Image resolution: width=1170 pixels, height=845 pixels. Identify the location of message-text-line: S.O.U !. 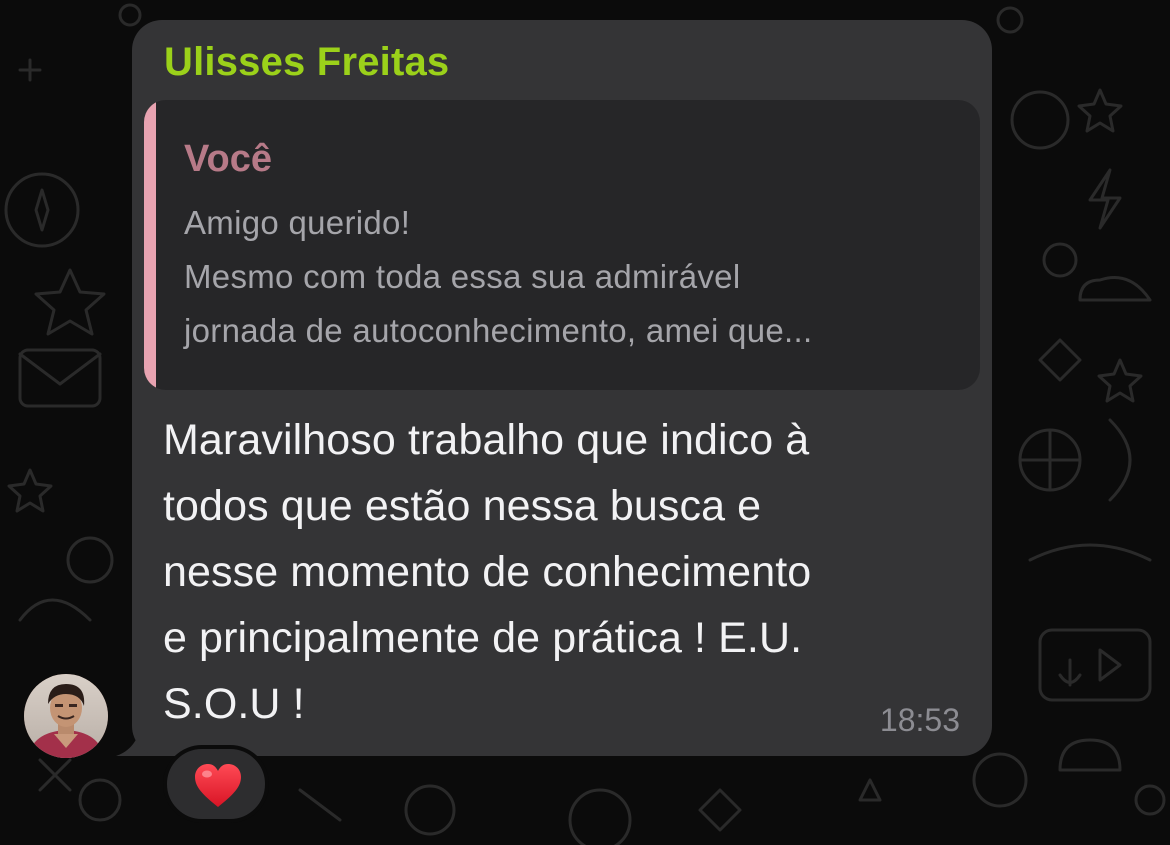
(234, 704).